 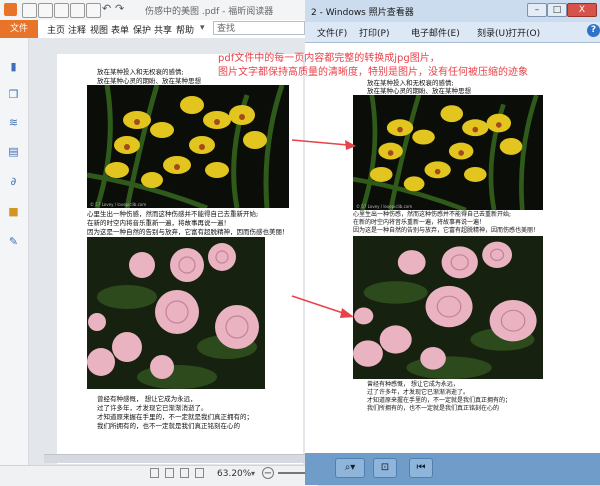 I want to click on minimize-button: –, so click(x=537, y=10).